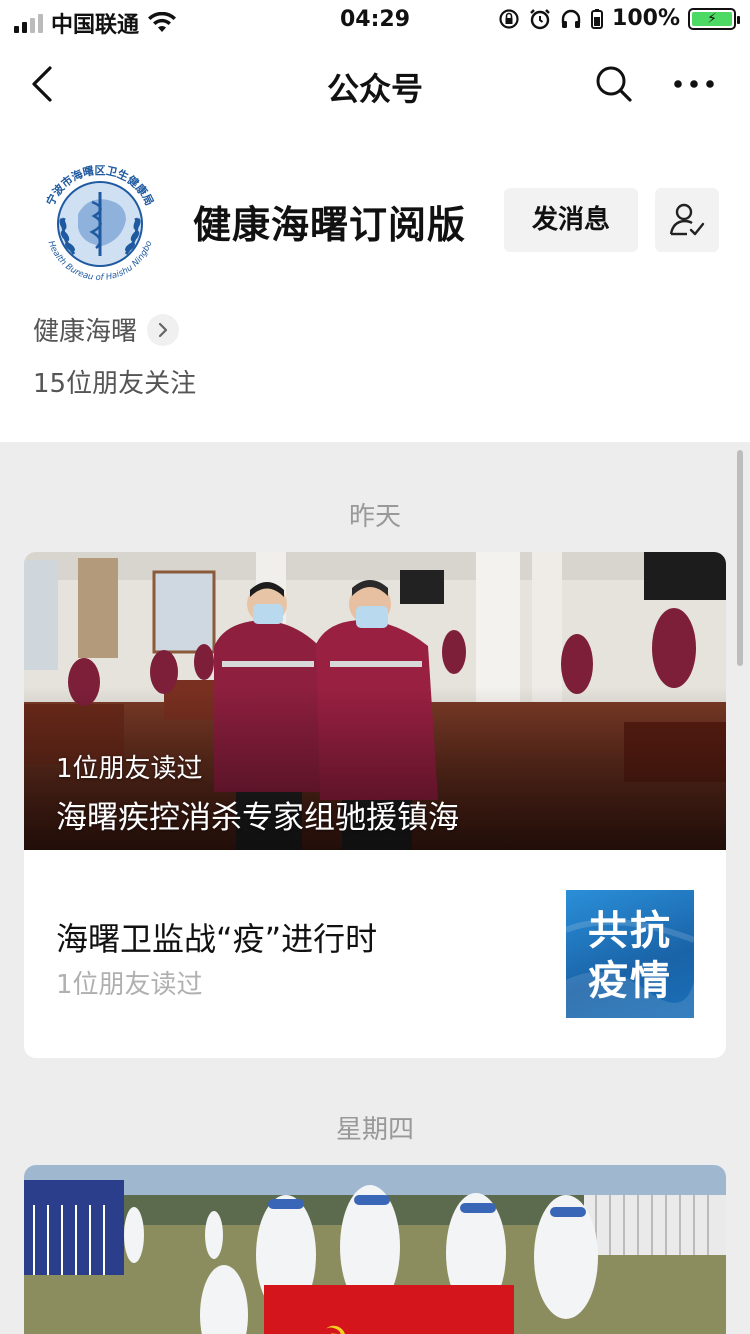  I want to click on chevron-left-icon, so click(42, 84).